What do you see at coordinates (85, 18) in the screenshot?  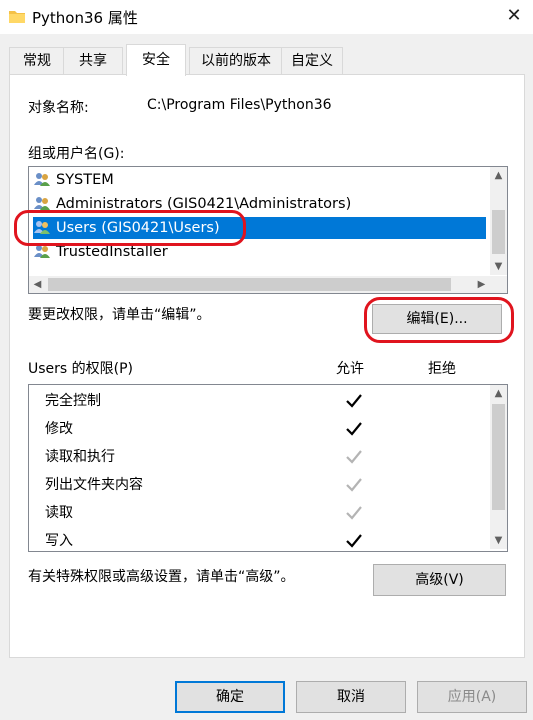 I see `window-title: Python36 属性` at bounding box center [85, 18].